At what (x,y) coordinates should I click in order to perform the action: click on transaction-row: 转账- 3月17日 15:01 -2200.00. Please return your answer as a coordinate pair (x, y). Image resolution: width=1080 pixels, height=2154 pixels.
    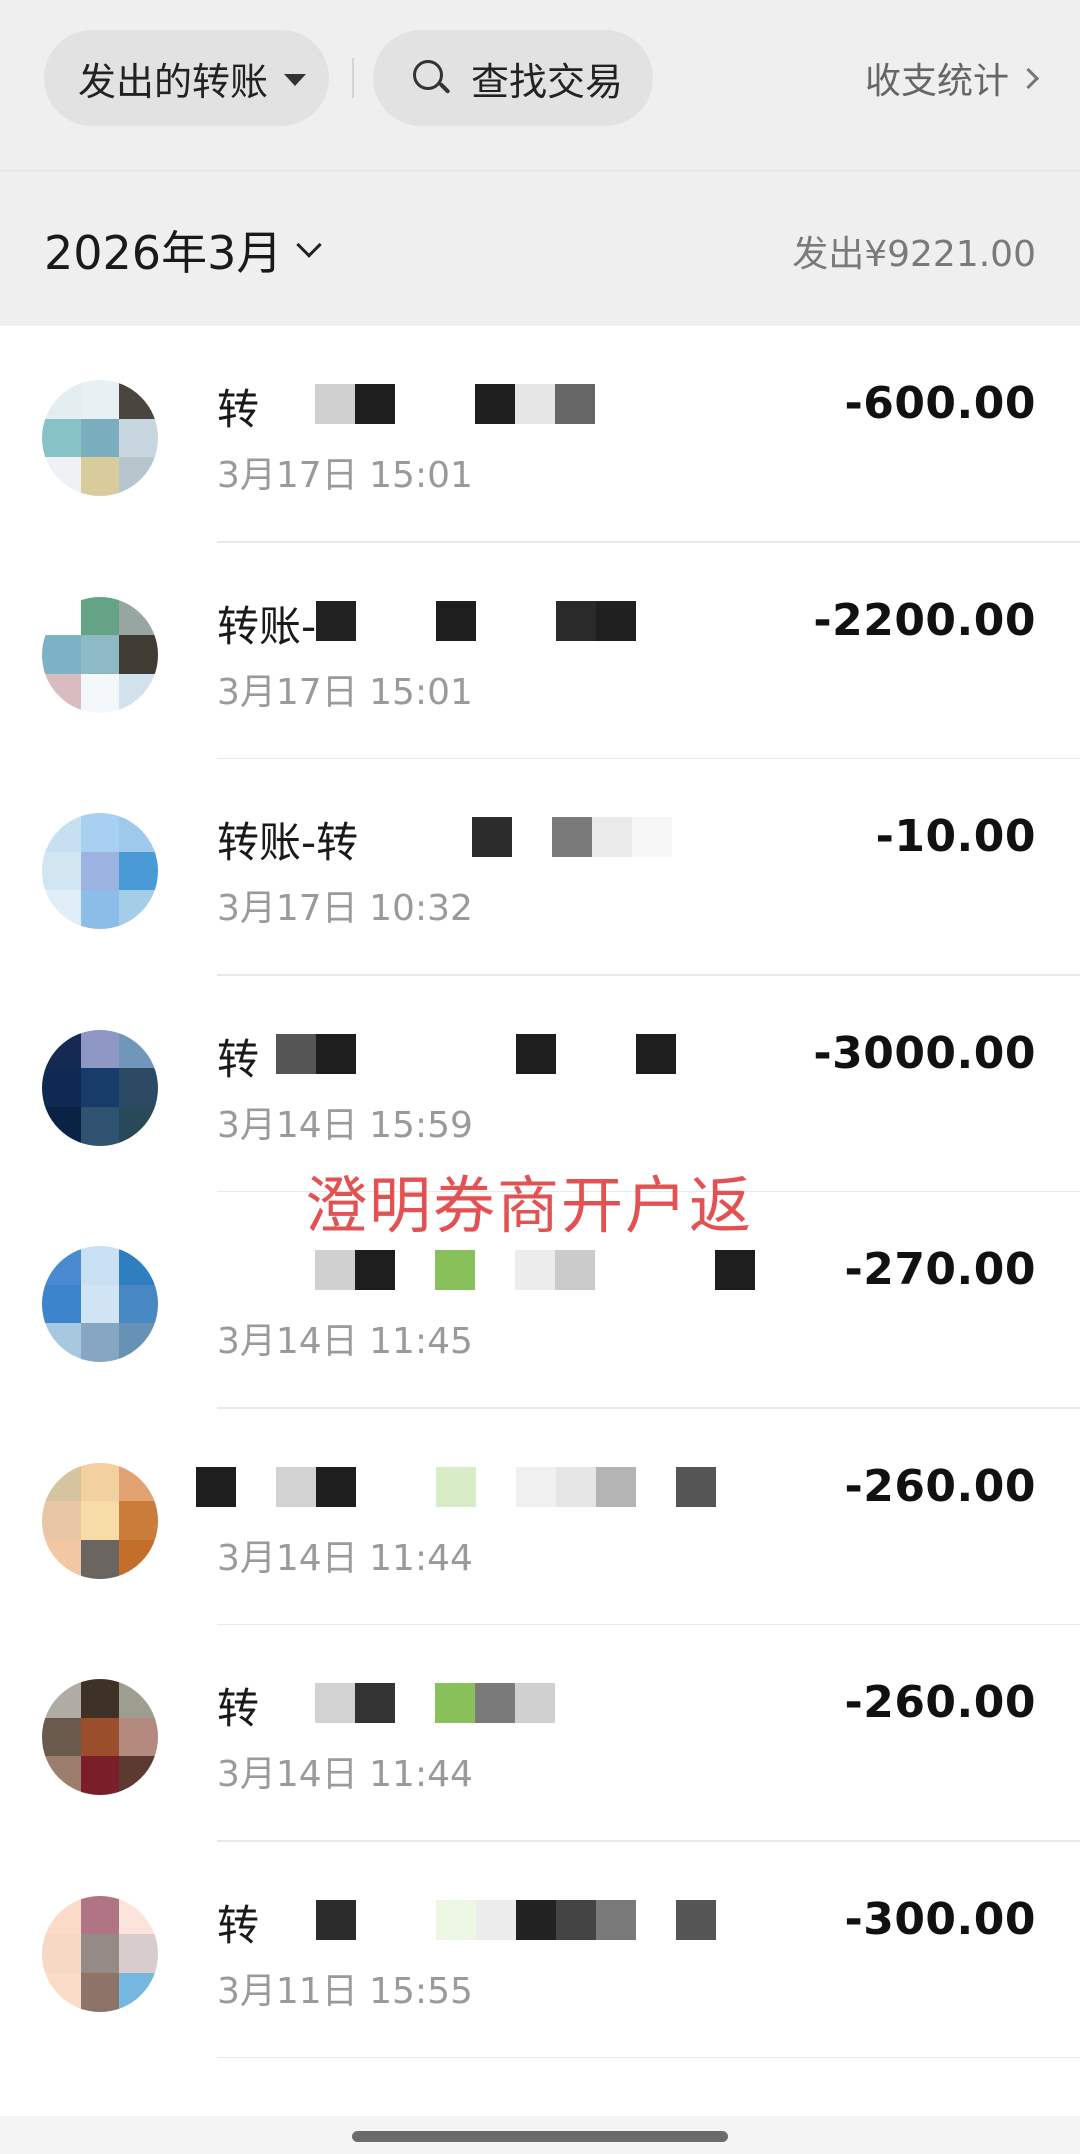
    Looking at the image, I should click on (540, 651).